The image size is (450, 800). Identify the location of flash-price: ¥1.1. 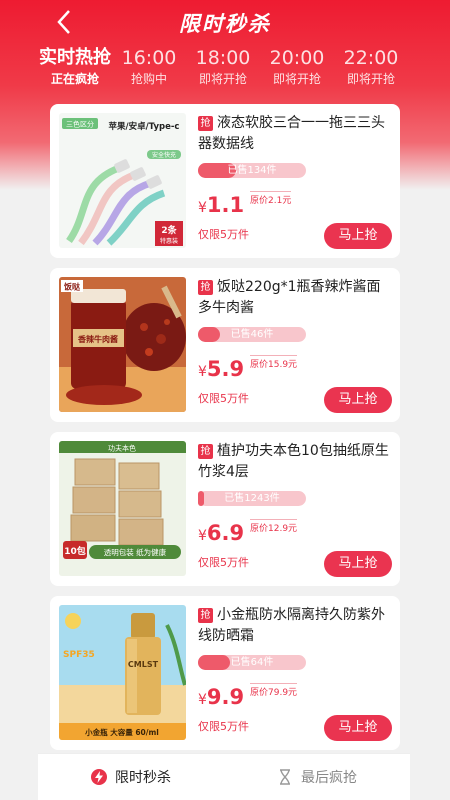
(221, 205).